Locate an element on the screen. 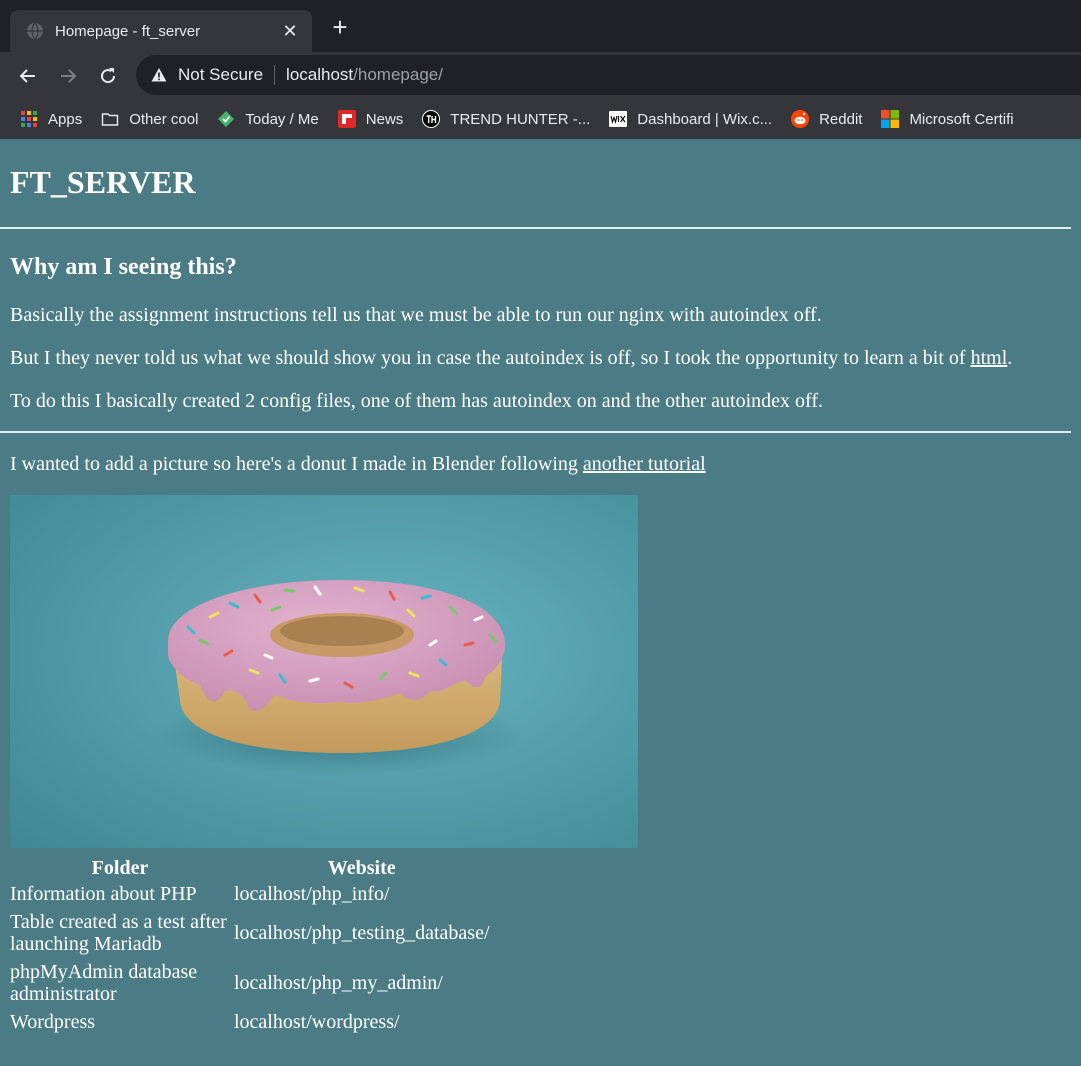  bookmark-label: Microsoft Certifi is located at coordinates (961, 119).